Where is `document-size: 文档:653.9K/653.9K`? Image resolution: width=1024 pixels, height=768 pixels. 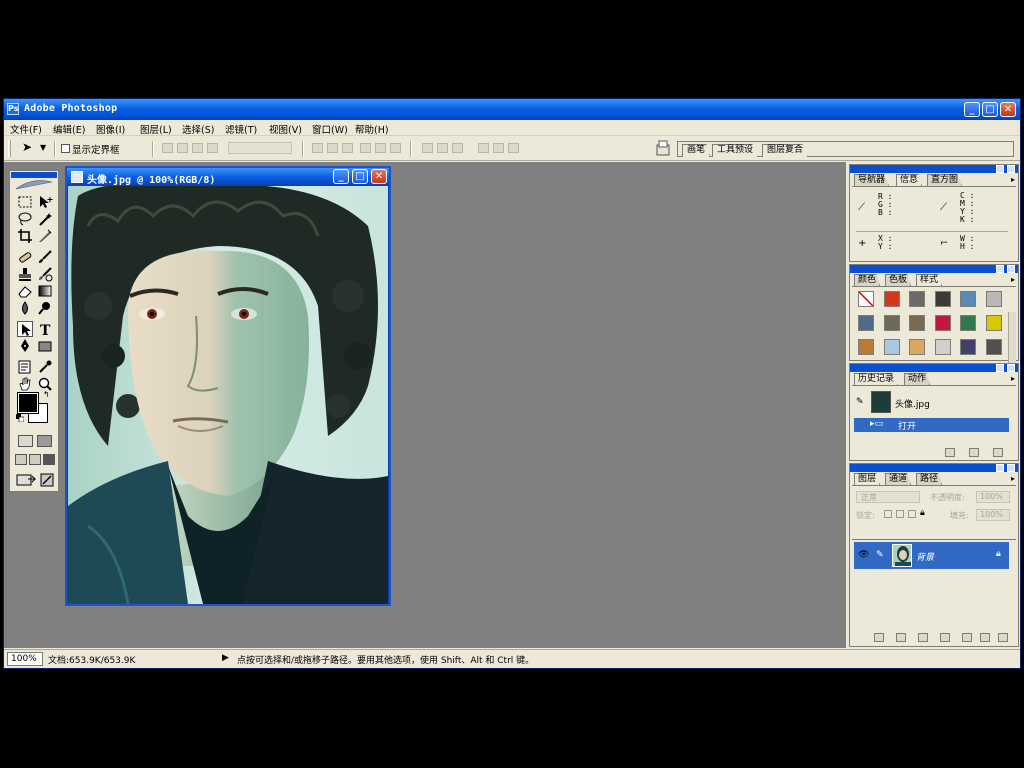
document-size: 文档:653.9K/653.9K is located at coordinates (91, 659).